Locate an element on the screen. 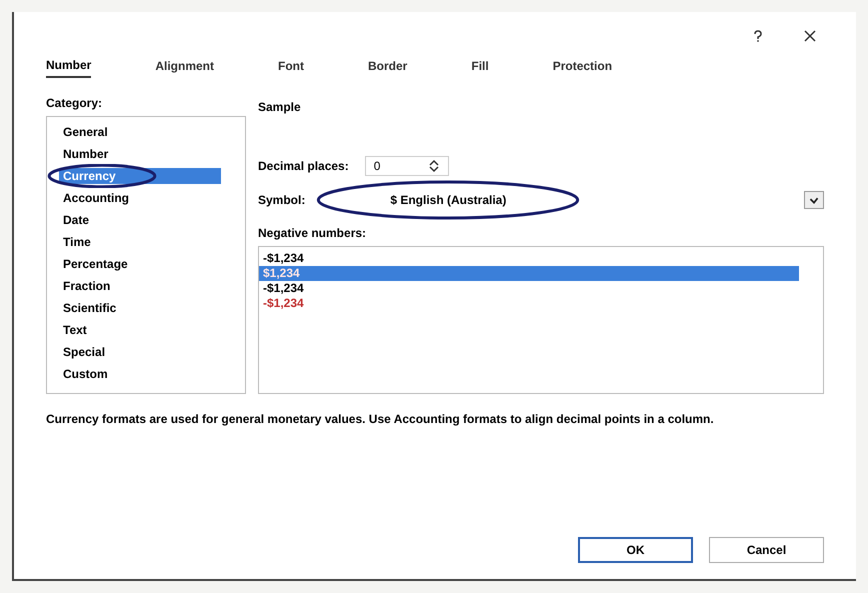  negative-numbers-label: Negative numbers: is located at coordinates (313, 233).